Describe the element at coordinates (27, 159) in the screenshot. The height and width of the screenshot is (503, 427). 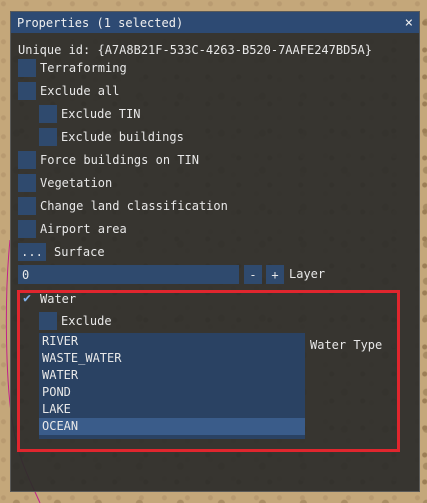
I see `force-buildings-checkbox` at that location.